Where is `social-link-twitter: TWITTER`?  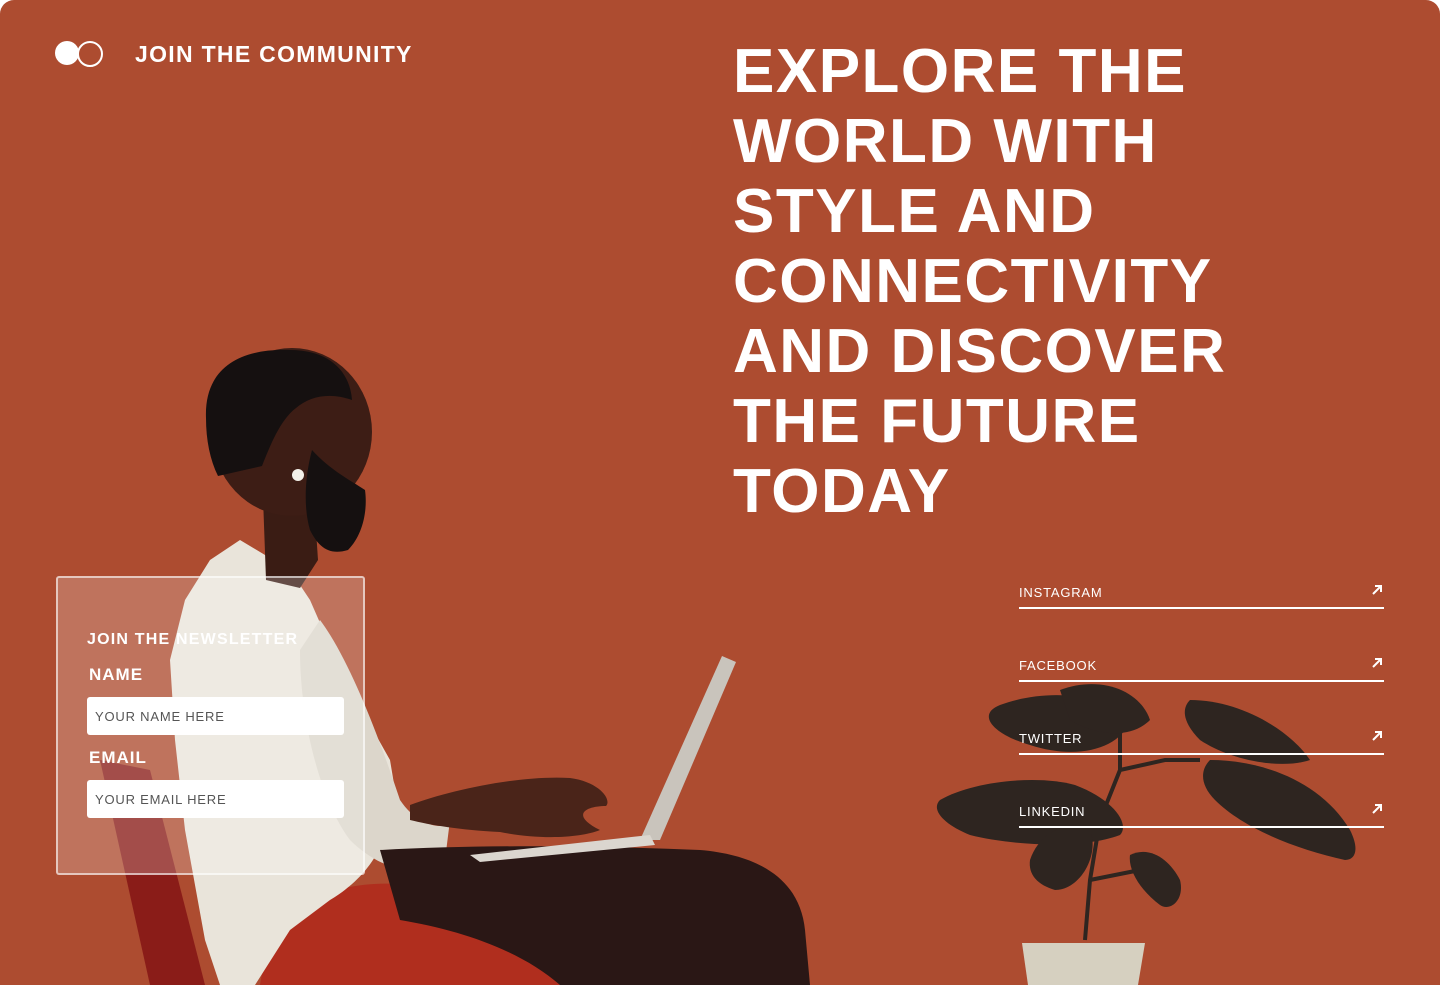
social-link-twitter: TWITTER is located at coordinates (1201, 742).